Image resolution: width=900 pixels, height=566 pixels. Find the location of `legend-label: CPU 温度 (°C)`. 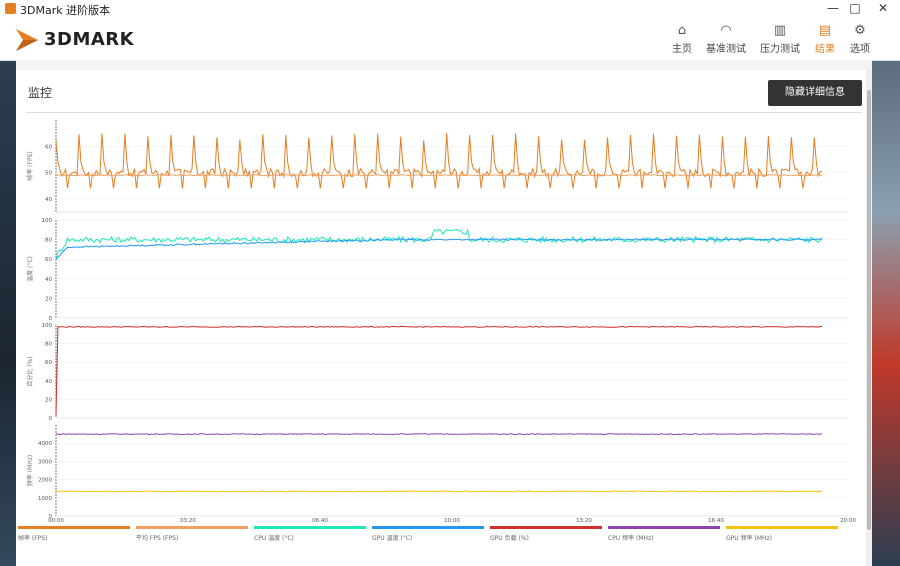

legend-label: CPU 温度 (°C) is located at coordinates (274, 538).